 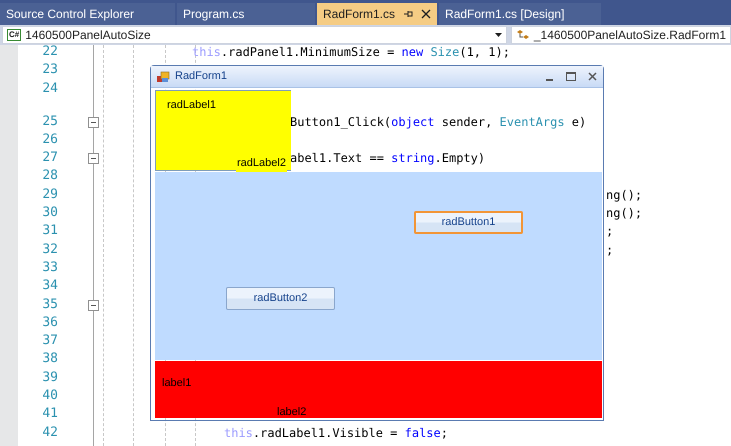 I want to click on line-number: 33, so click(x=49, y=267).